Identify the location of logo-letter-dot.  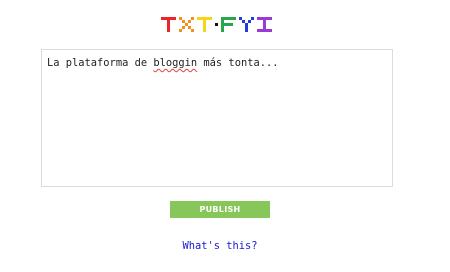
(216, 24).